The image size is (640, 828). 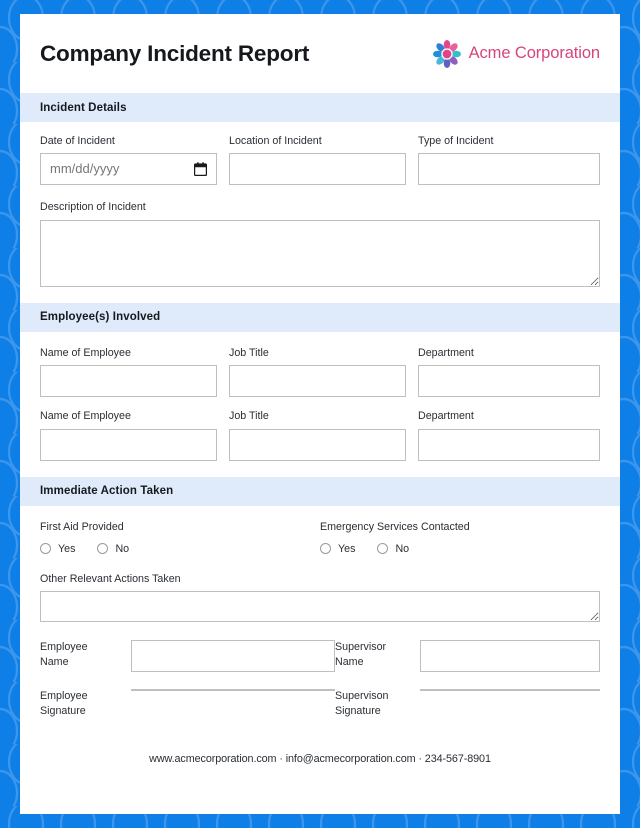 What do you see at coordinates (200, 169) in the screenshot?
I see `calendar-icon` at bounding box center [200, 169].